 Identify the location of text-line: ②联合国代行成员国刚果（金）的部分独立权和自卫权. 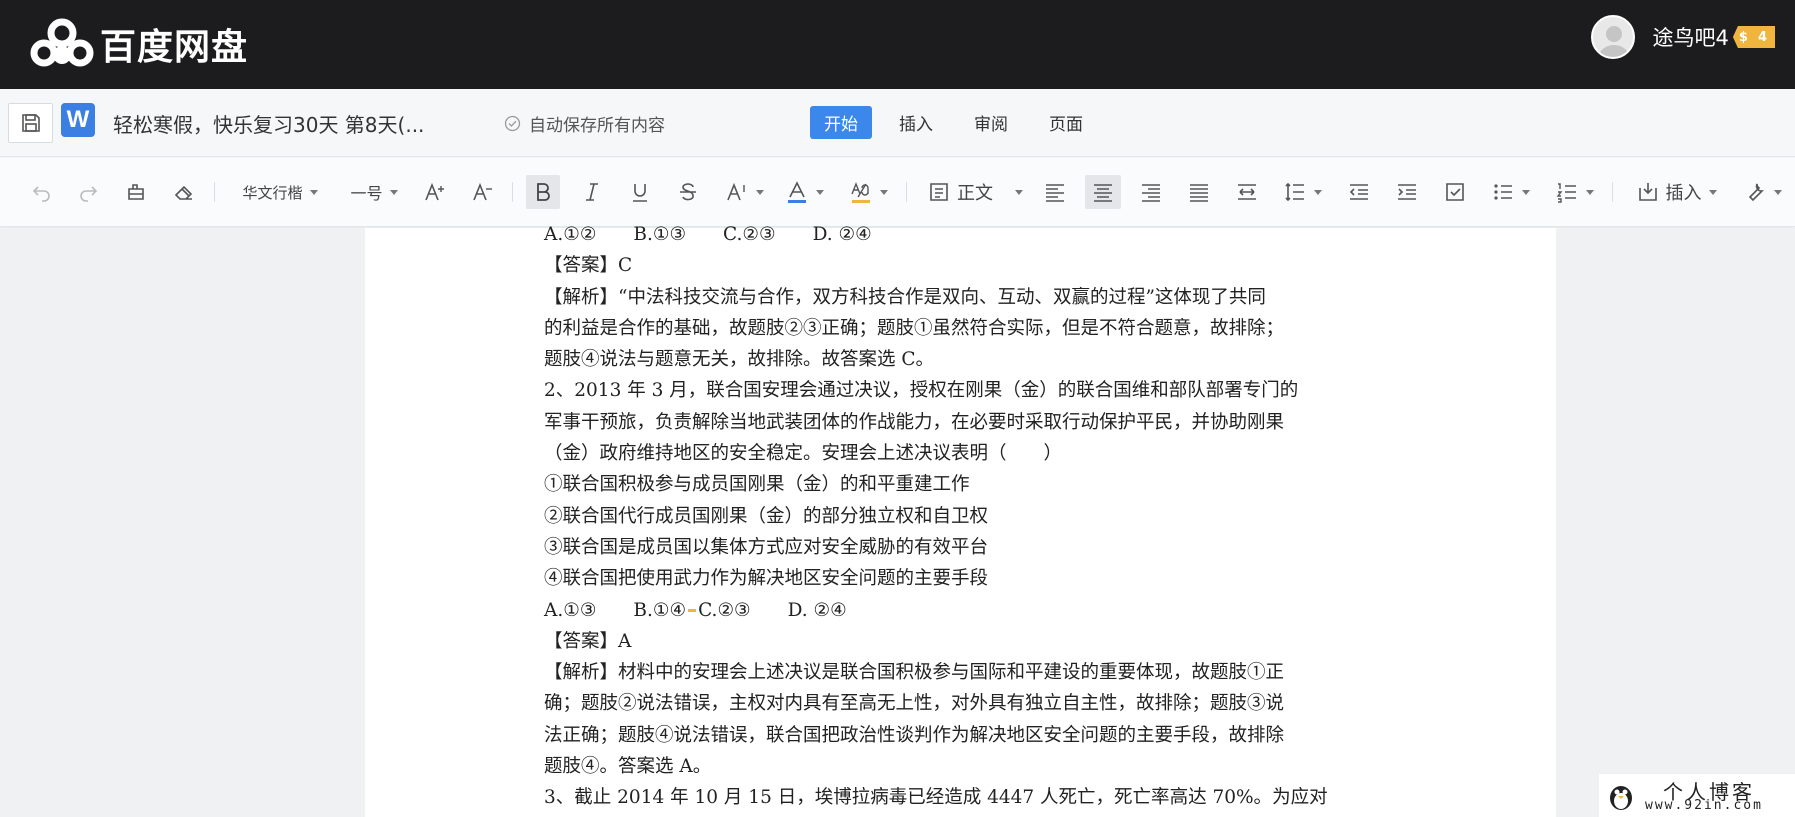
(766, 516).